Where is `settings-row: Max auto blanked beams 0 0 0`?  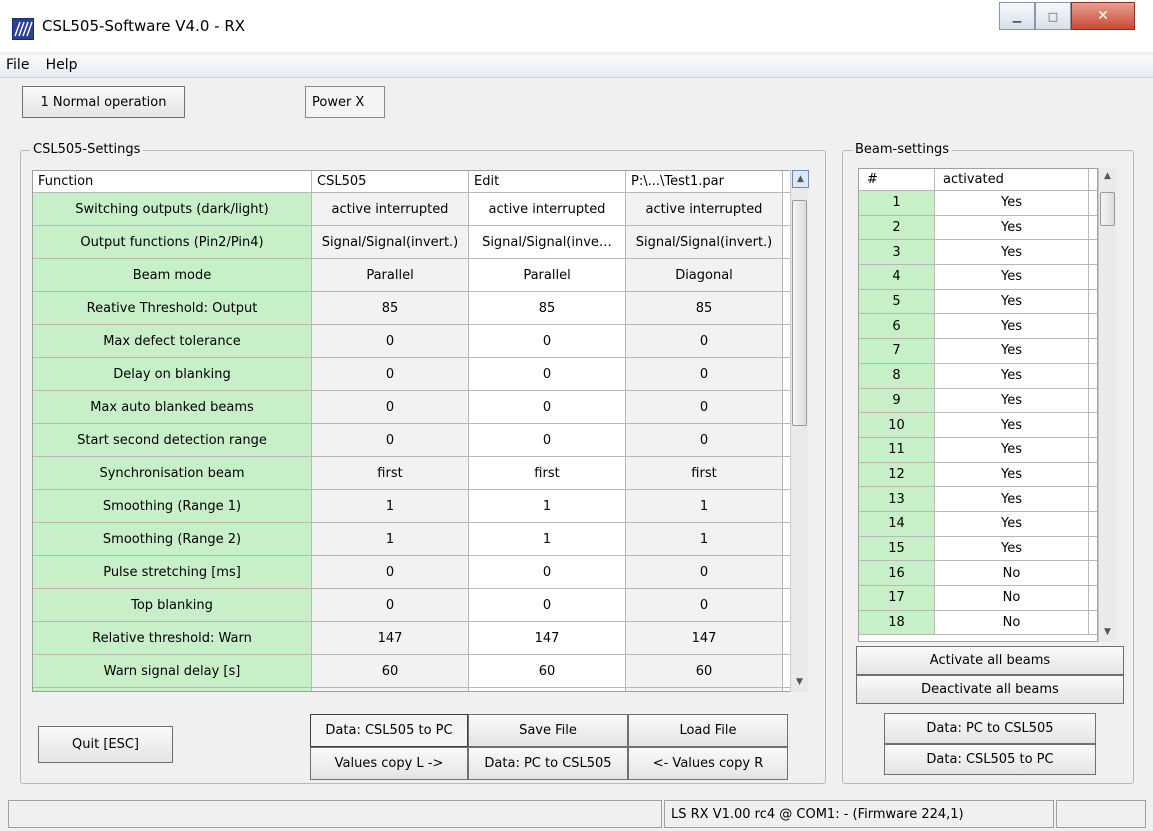 settings-row: Max auto blanked beams 0 0 0 is located at coordinates (420, 407).